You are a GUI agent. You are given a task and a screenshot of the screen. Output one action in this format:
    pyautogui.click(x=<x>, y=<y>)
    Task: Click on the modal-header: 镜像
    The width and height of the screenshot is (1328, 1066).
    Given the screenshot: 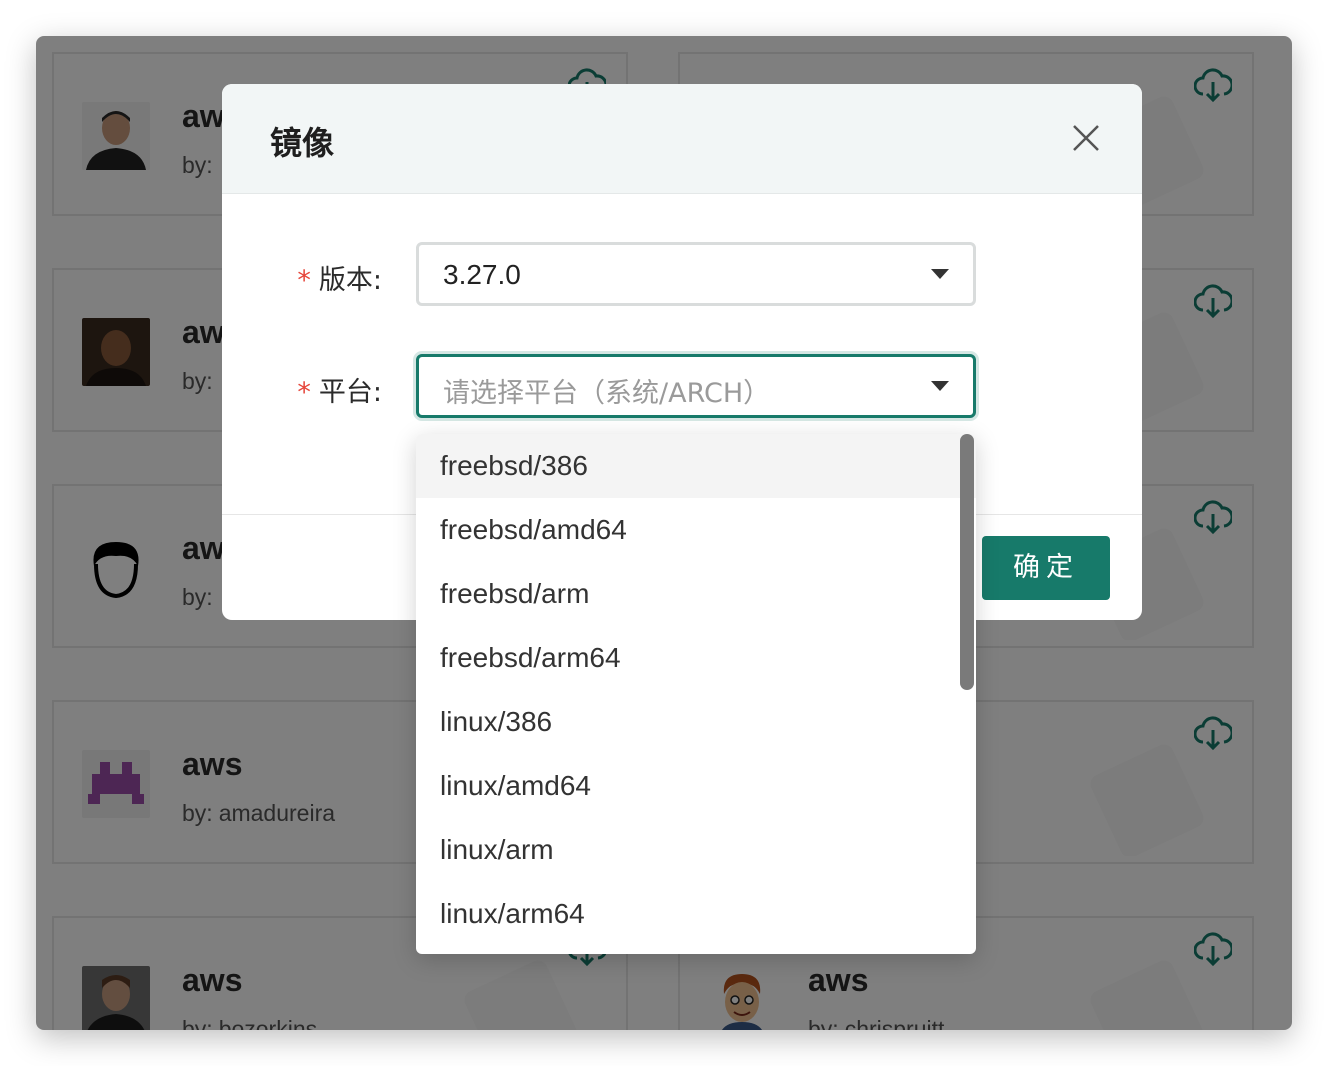 What is the action you would take?
    pyautogui.click(x=682, y=139)
    